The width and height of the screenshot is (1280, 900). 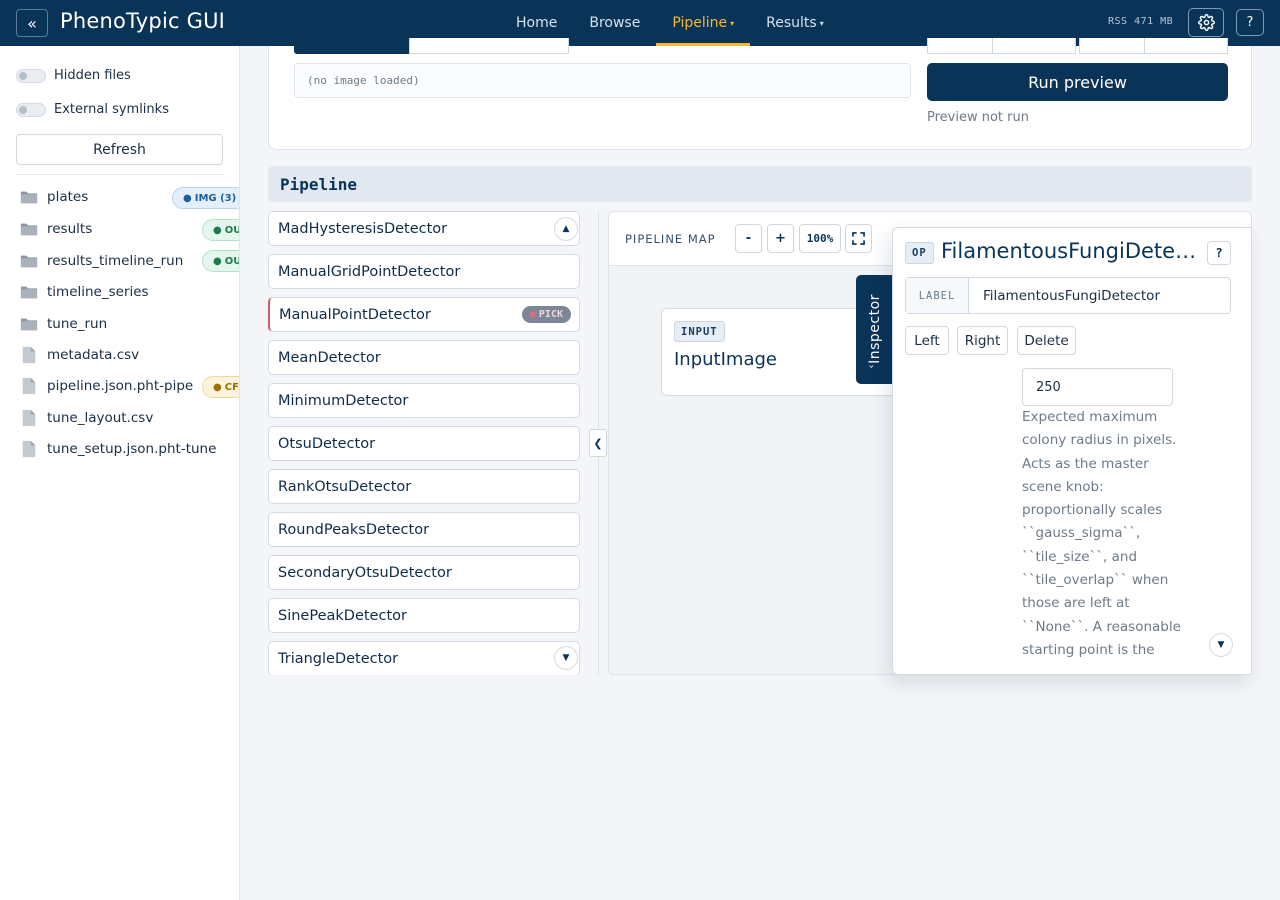 I want to click on move-left-button: Left, so click(x=927, y=340).